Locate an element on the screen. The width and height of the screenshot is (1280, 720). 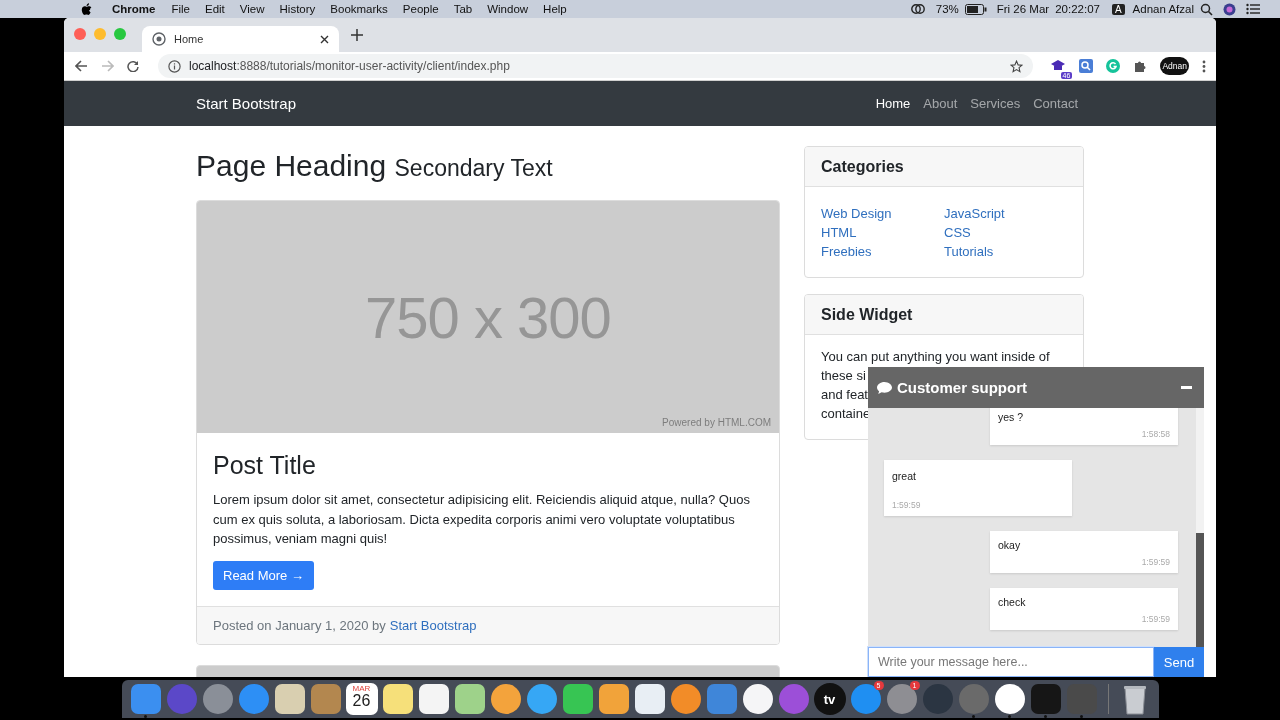
page-heading: Page Heading Secondary Text is located at coordinates (375, 166).